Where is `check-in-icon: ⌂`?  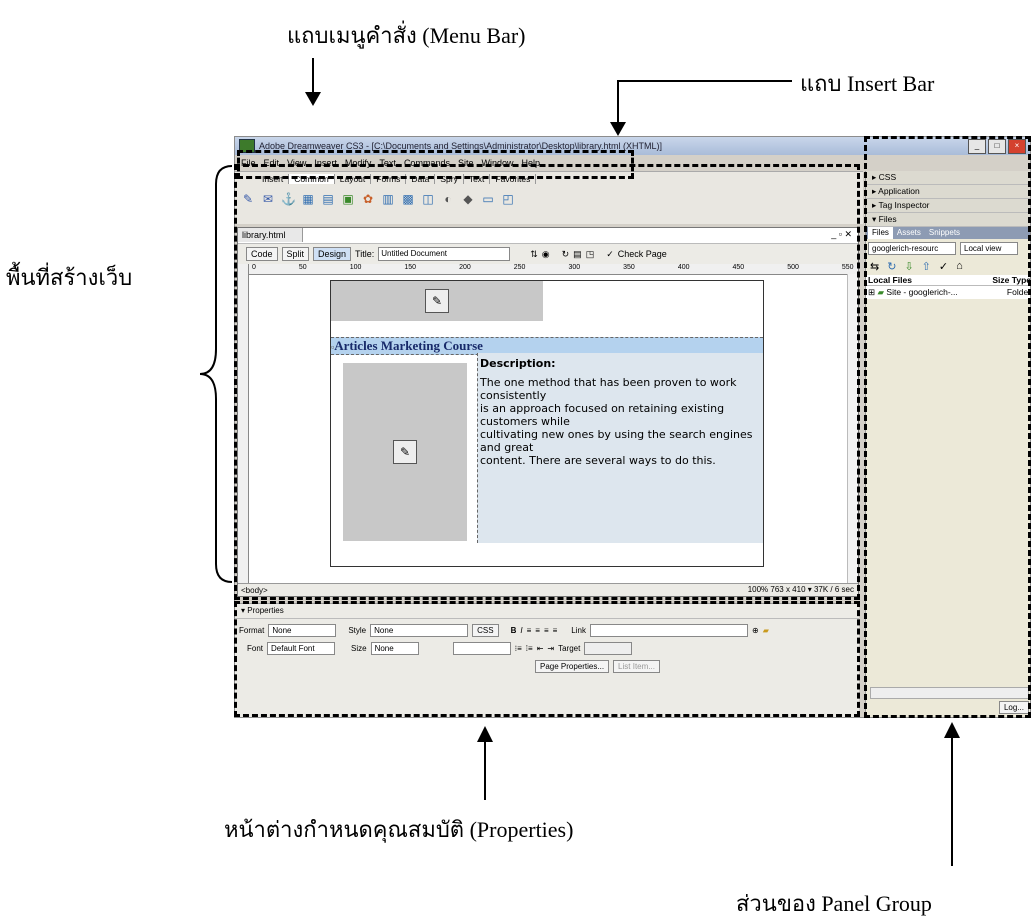 check-in-icon: ⌂ is located at coordinates (959, 266).